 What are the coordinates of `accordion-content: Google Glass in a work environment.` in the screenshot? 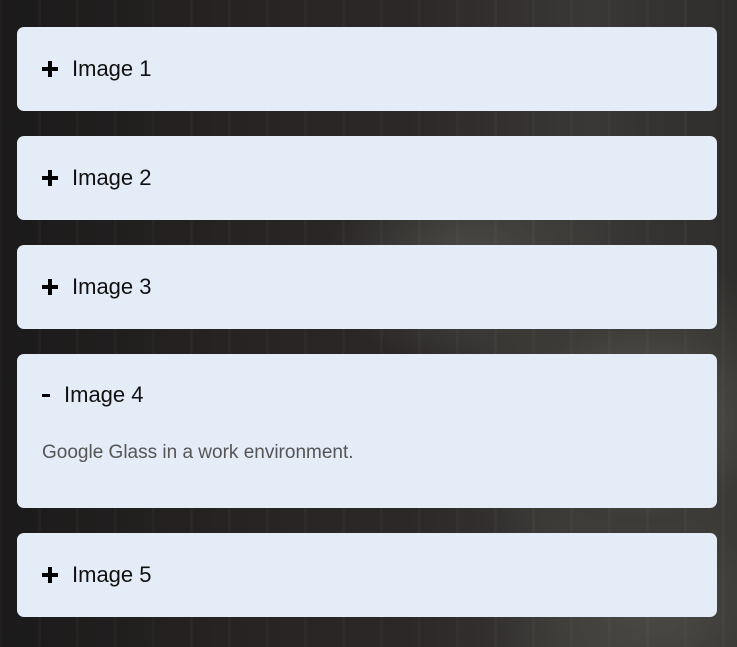 It's located at (198, 452).